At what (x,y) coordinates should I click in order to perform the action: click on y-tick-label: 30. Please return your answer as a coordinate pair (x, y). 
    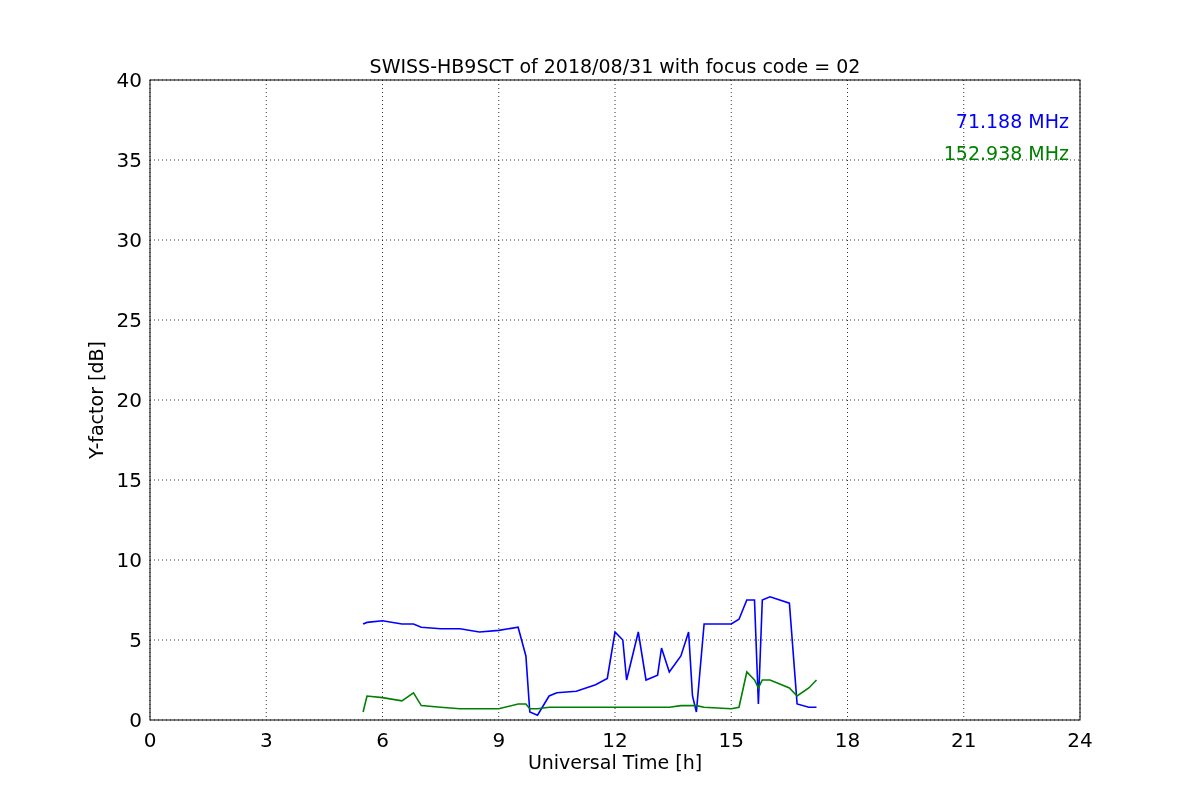
    Looking at the image, I should click on (129, 240).